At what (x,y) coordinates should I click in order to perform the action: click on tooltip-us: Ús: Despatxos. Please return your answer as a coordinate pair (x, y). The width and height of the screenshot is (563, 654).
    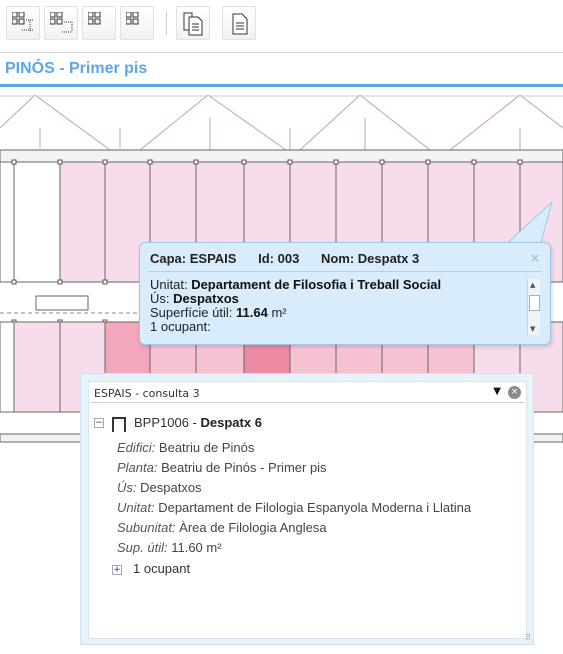
    Looking at the image, I should click on (194, 298).